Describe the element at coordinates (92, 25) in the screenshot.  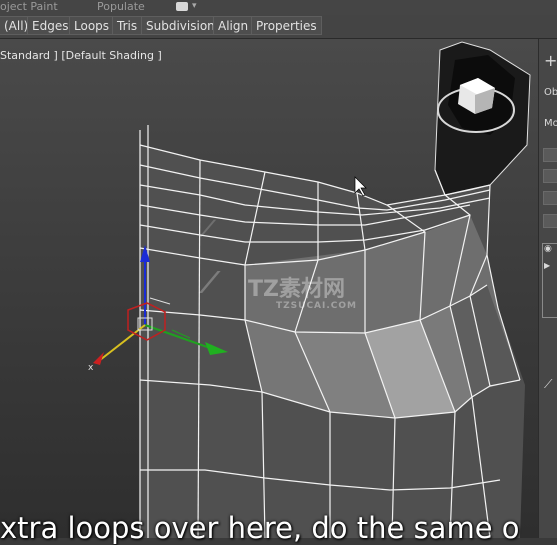
I see `ribbon-loops-button: Loops` at that location.